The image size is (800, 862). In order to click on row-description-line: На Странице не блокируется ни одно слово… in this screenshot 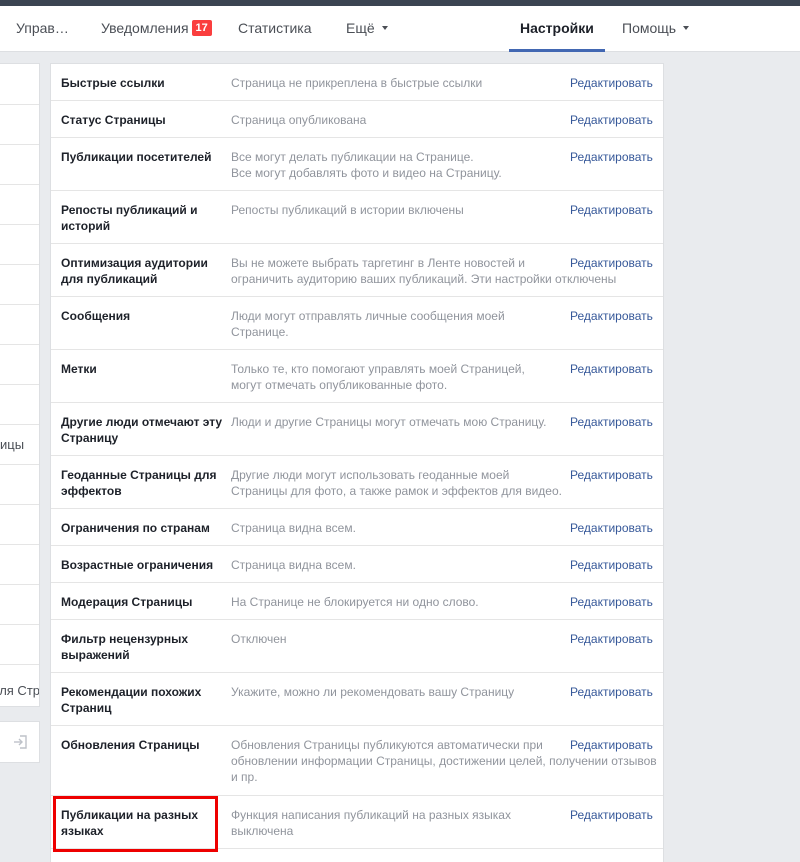, I will do `click(355, 602)`.